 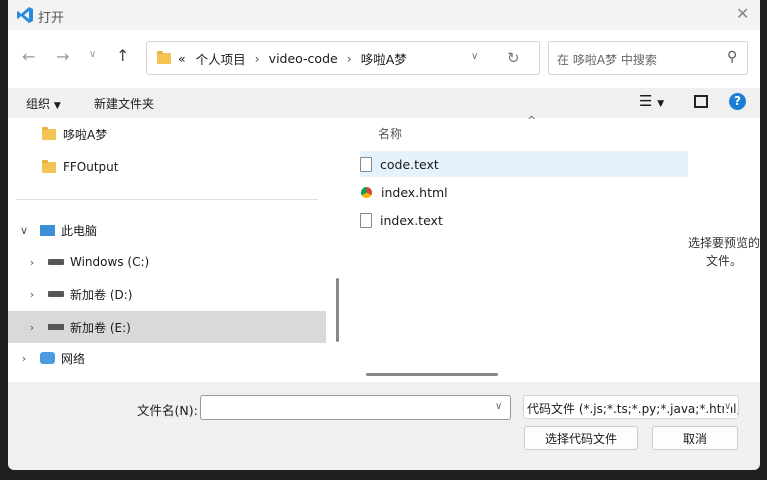 I want to click on breadcrumb-item: video-code, so click(x=303, y=58).